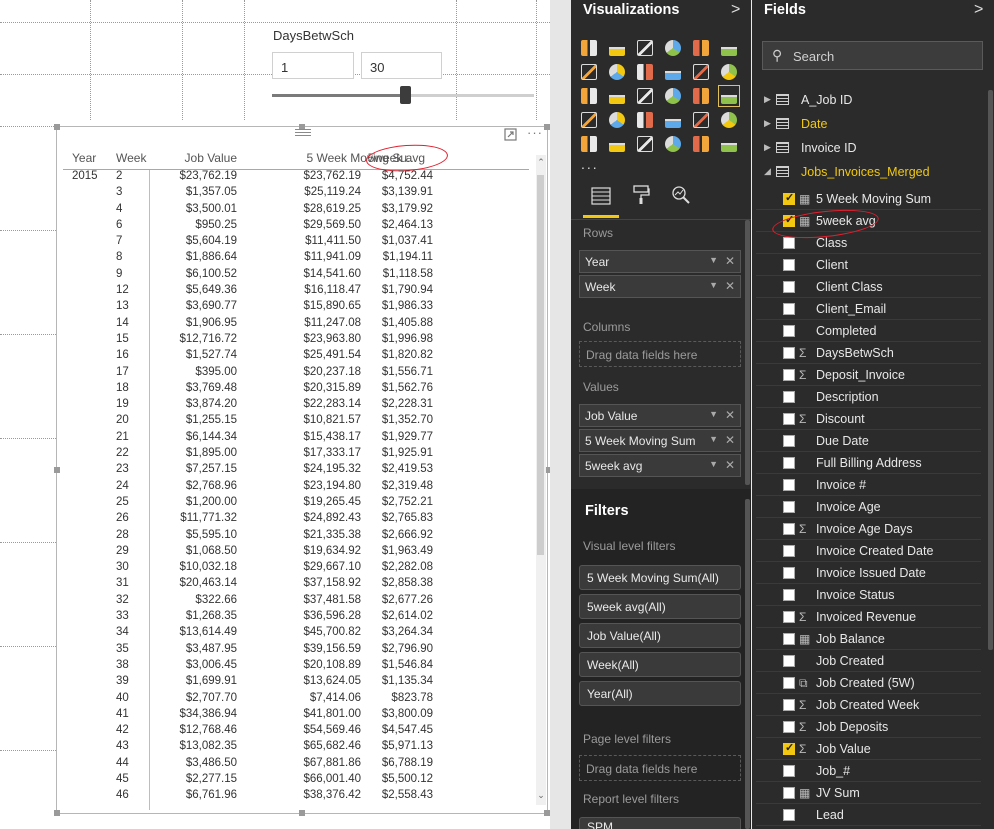 This screenshot has height=829, width=994. Describe the element at coordinates (296, 227) in the screenshot. I see `table-row: 6 $950.25 $29,569.50 $2,464.13` at that location.